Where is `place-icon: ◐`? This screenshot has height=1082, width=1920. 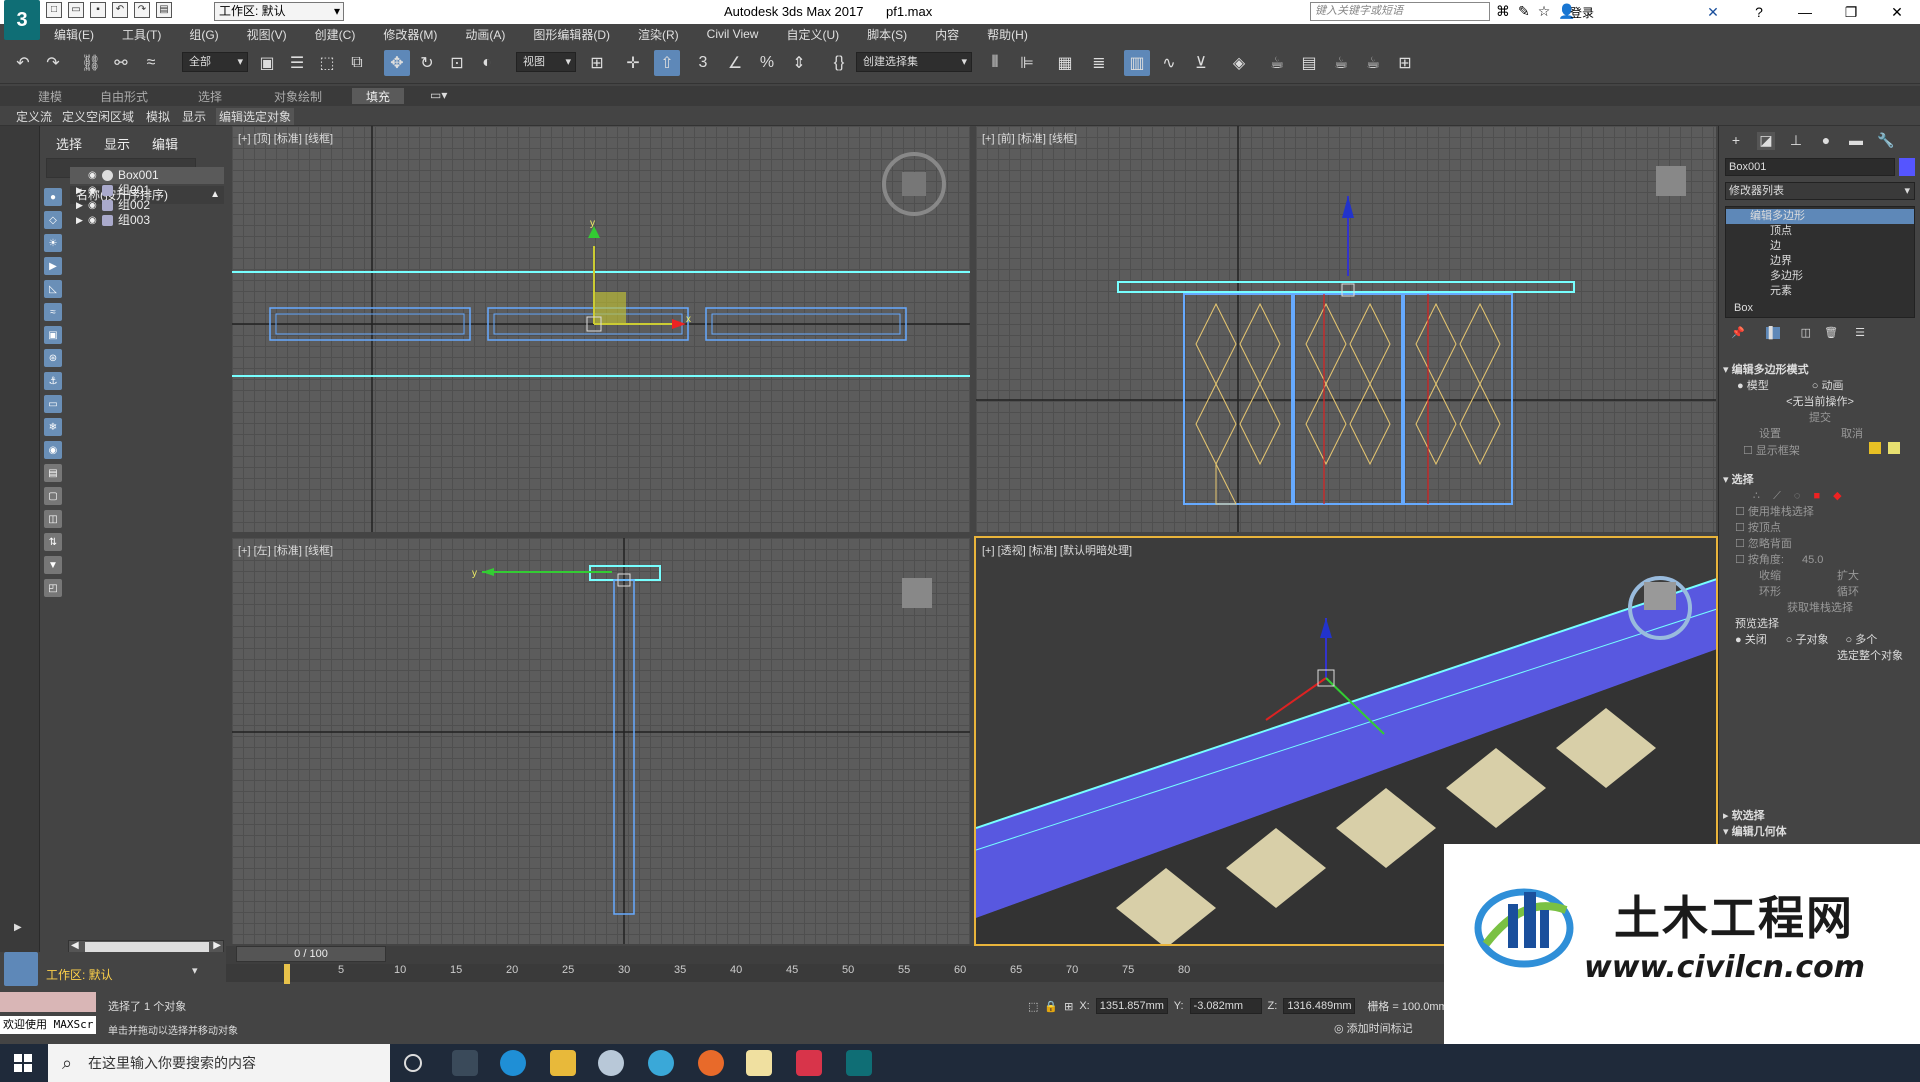 place-icon: ◐ is located at coordinates (487, 63).